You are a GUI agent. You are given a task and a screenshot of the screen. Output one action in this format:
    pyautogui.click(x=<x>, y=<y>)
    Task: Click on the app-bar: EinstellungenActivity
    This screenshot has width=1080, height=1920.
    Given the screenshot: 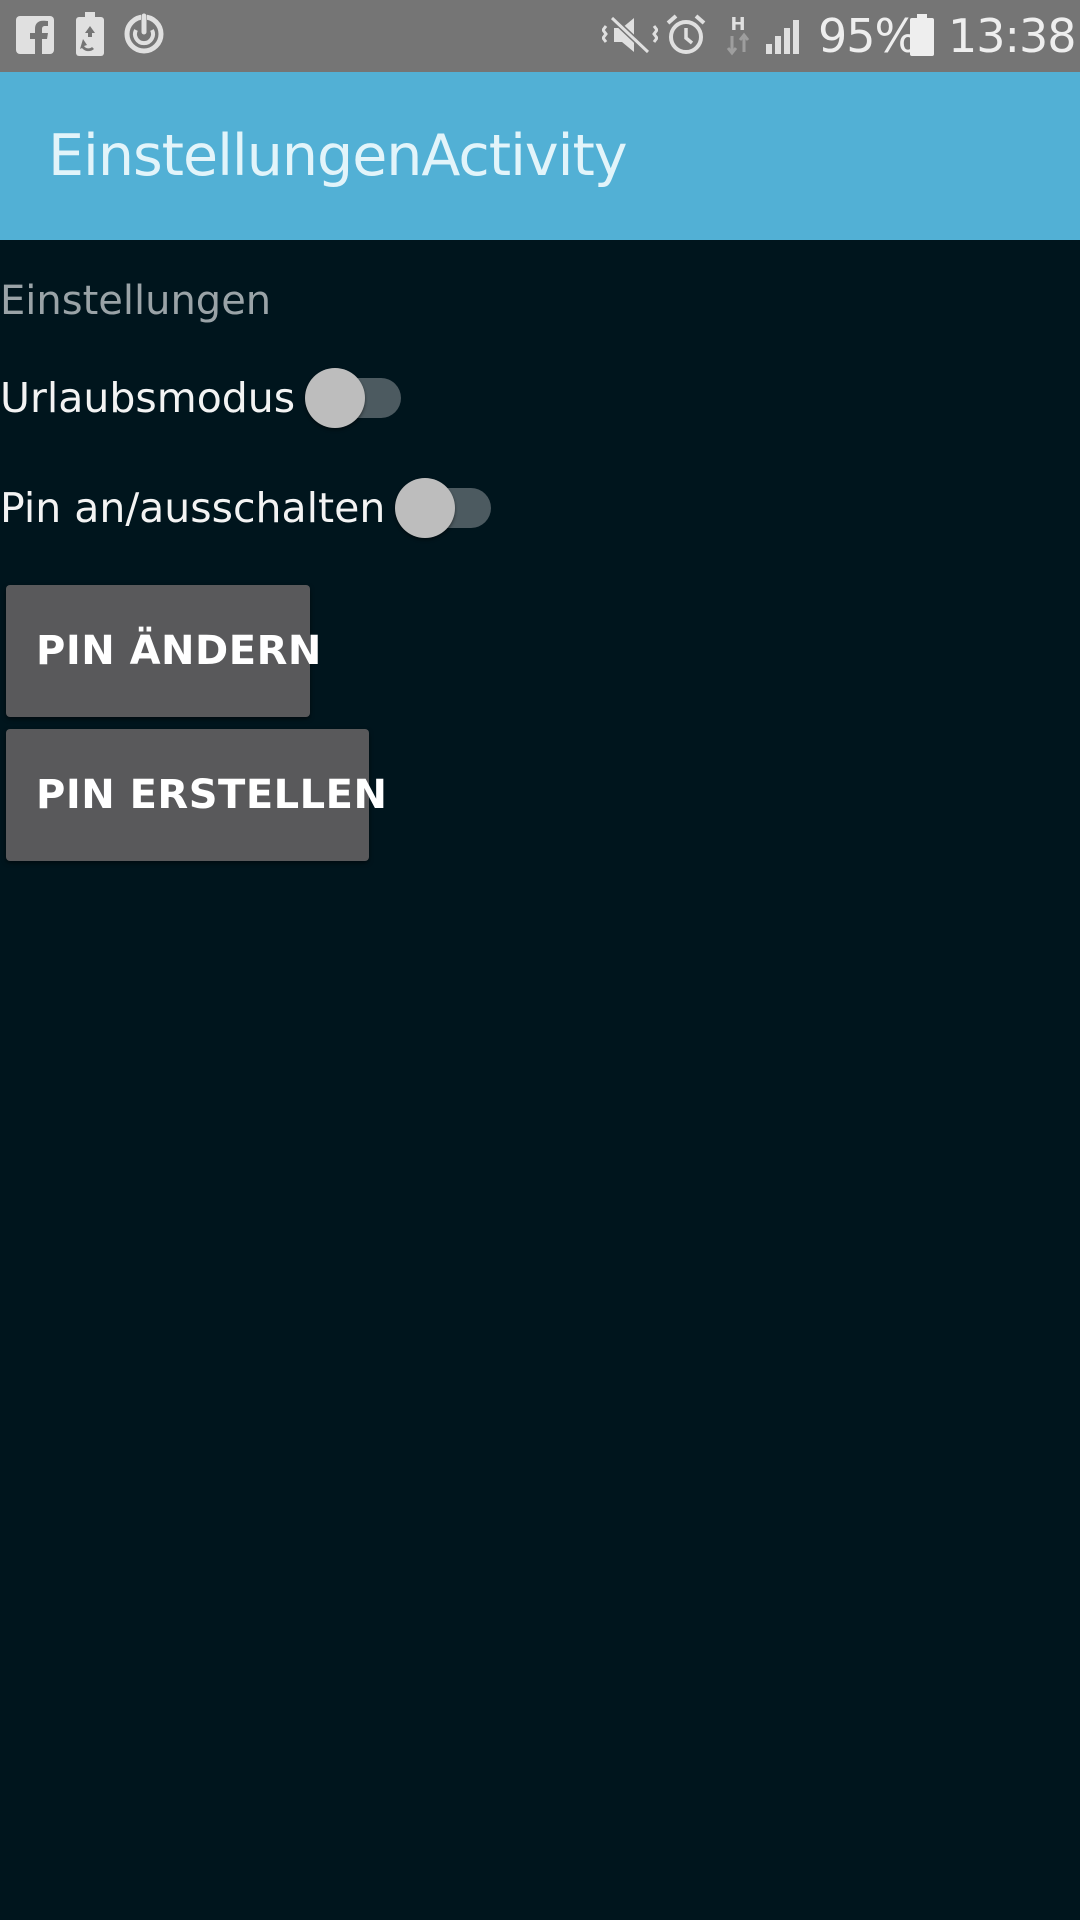 What is the action you would take?
    pyautogui.click(x=540, y=156)
    